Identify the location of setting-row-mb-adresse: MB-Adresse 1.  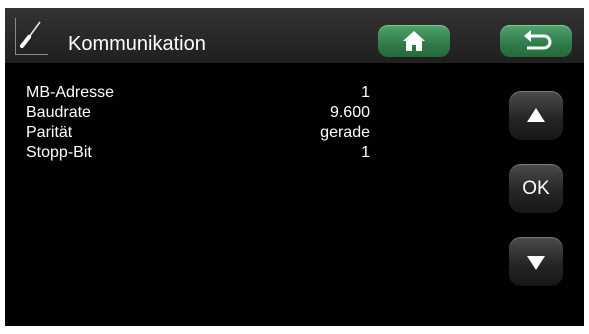
(198, 93).